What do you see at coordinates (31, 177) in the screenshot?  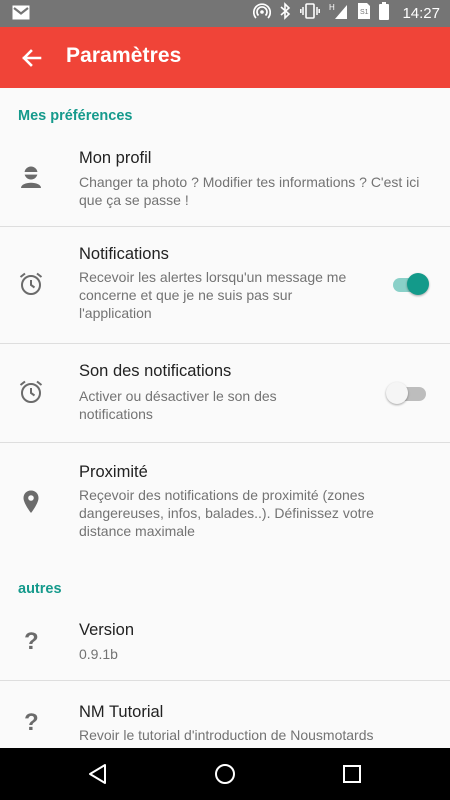 I see `profile-icon` at bounding box center [31, 177].